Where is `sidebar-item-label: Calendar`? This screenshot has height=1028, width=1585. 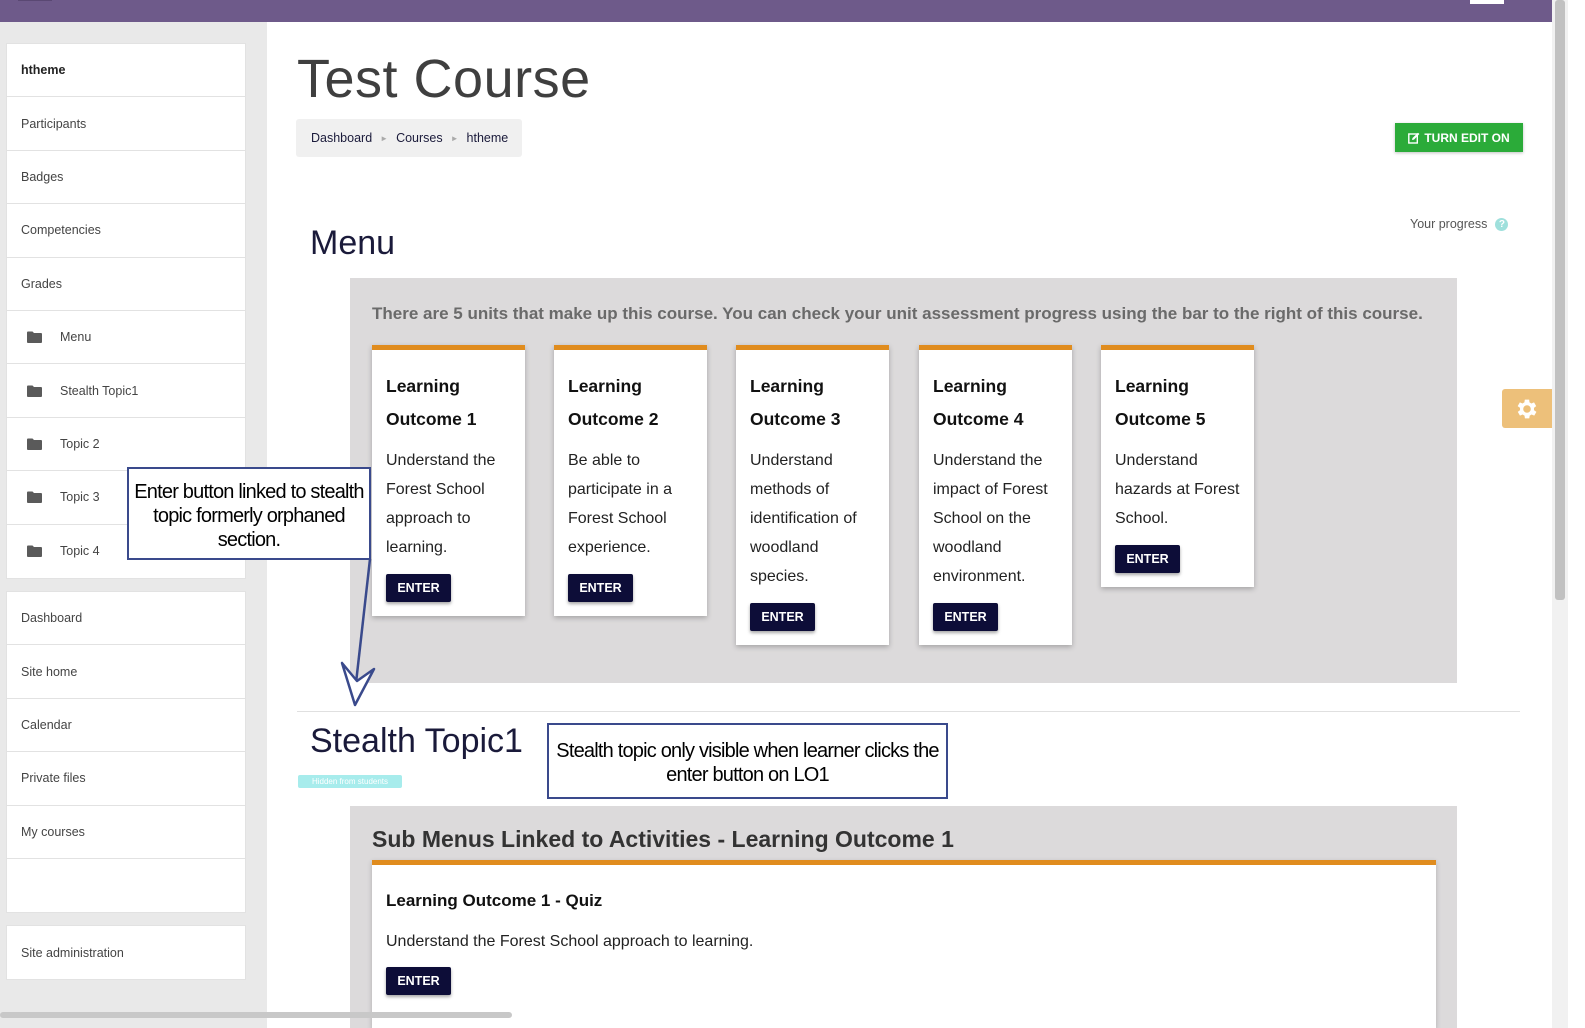 sidebar-item-label: Calendar is located at coordinates (46, 724).